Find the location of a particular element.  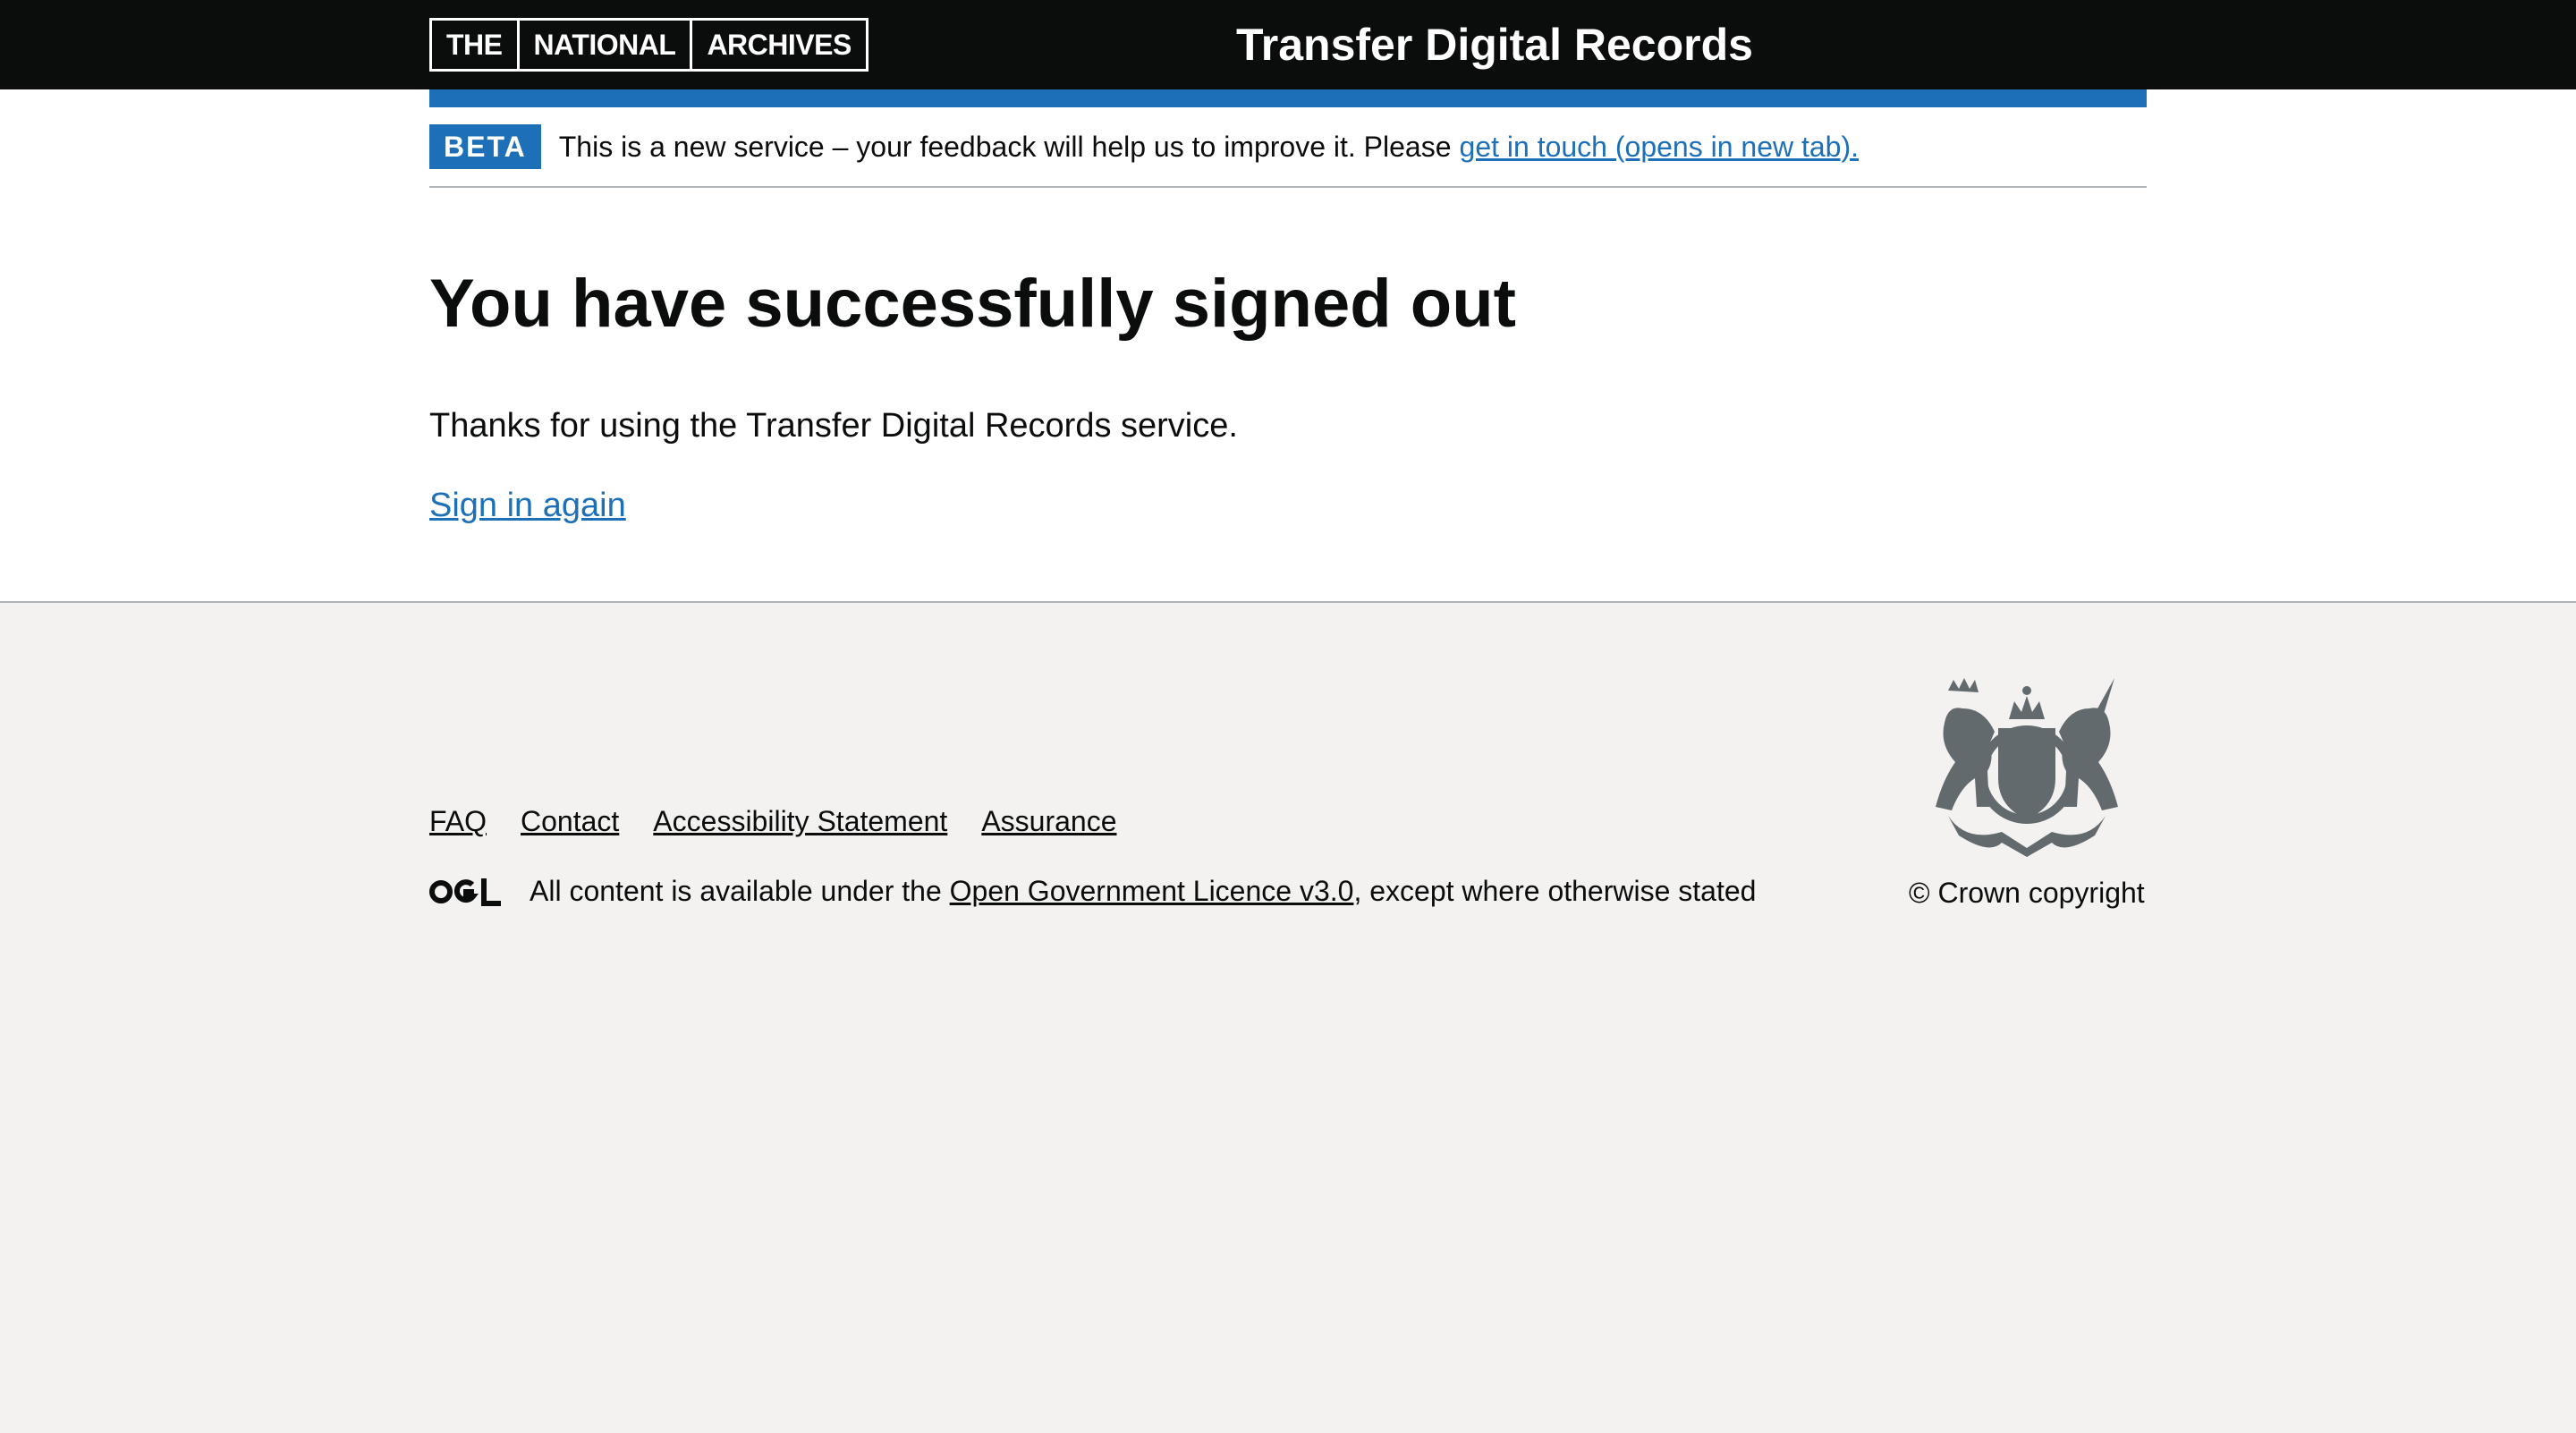

logo-part-national: NATIONAL is located at coordinates (603, 45).